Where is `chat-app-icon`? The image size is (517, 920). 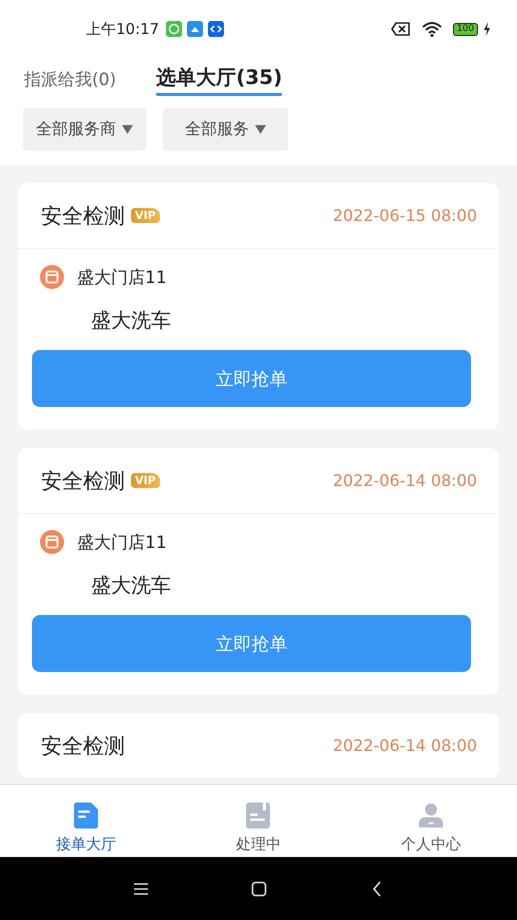 chat-app-icon is located at coordinates (174, 29).